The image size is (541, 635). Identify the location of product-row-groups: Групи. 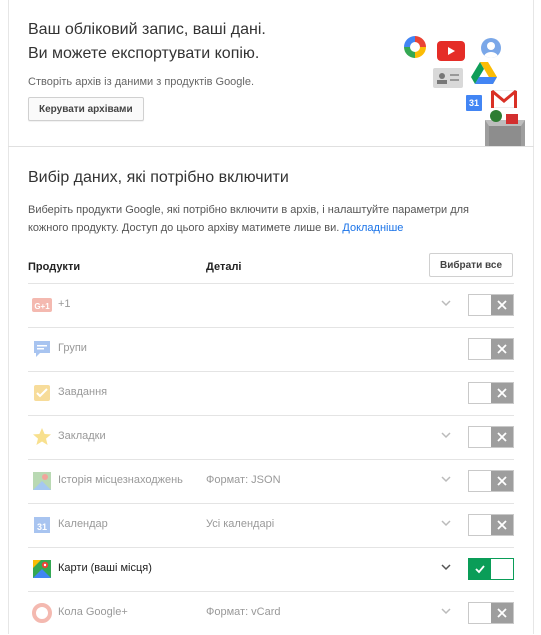
(271, 349).